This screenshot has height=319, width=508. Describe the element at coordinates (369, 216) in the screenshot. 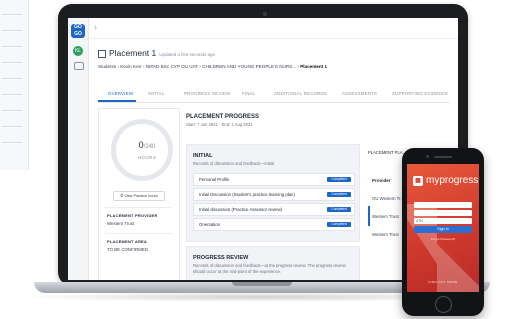

I see `selected-indicator` at that location.